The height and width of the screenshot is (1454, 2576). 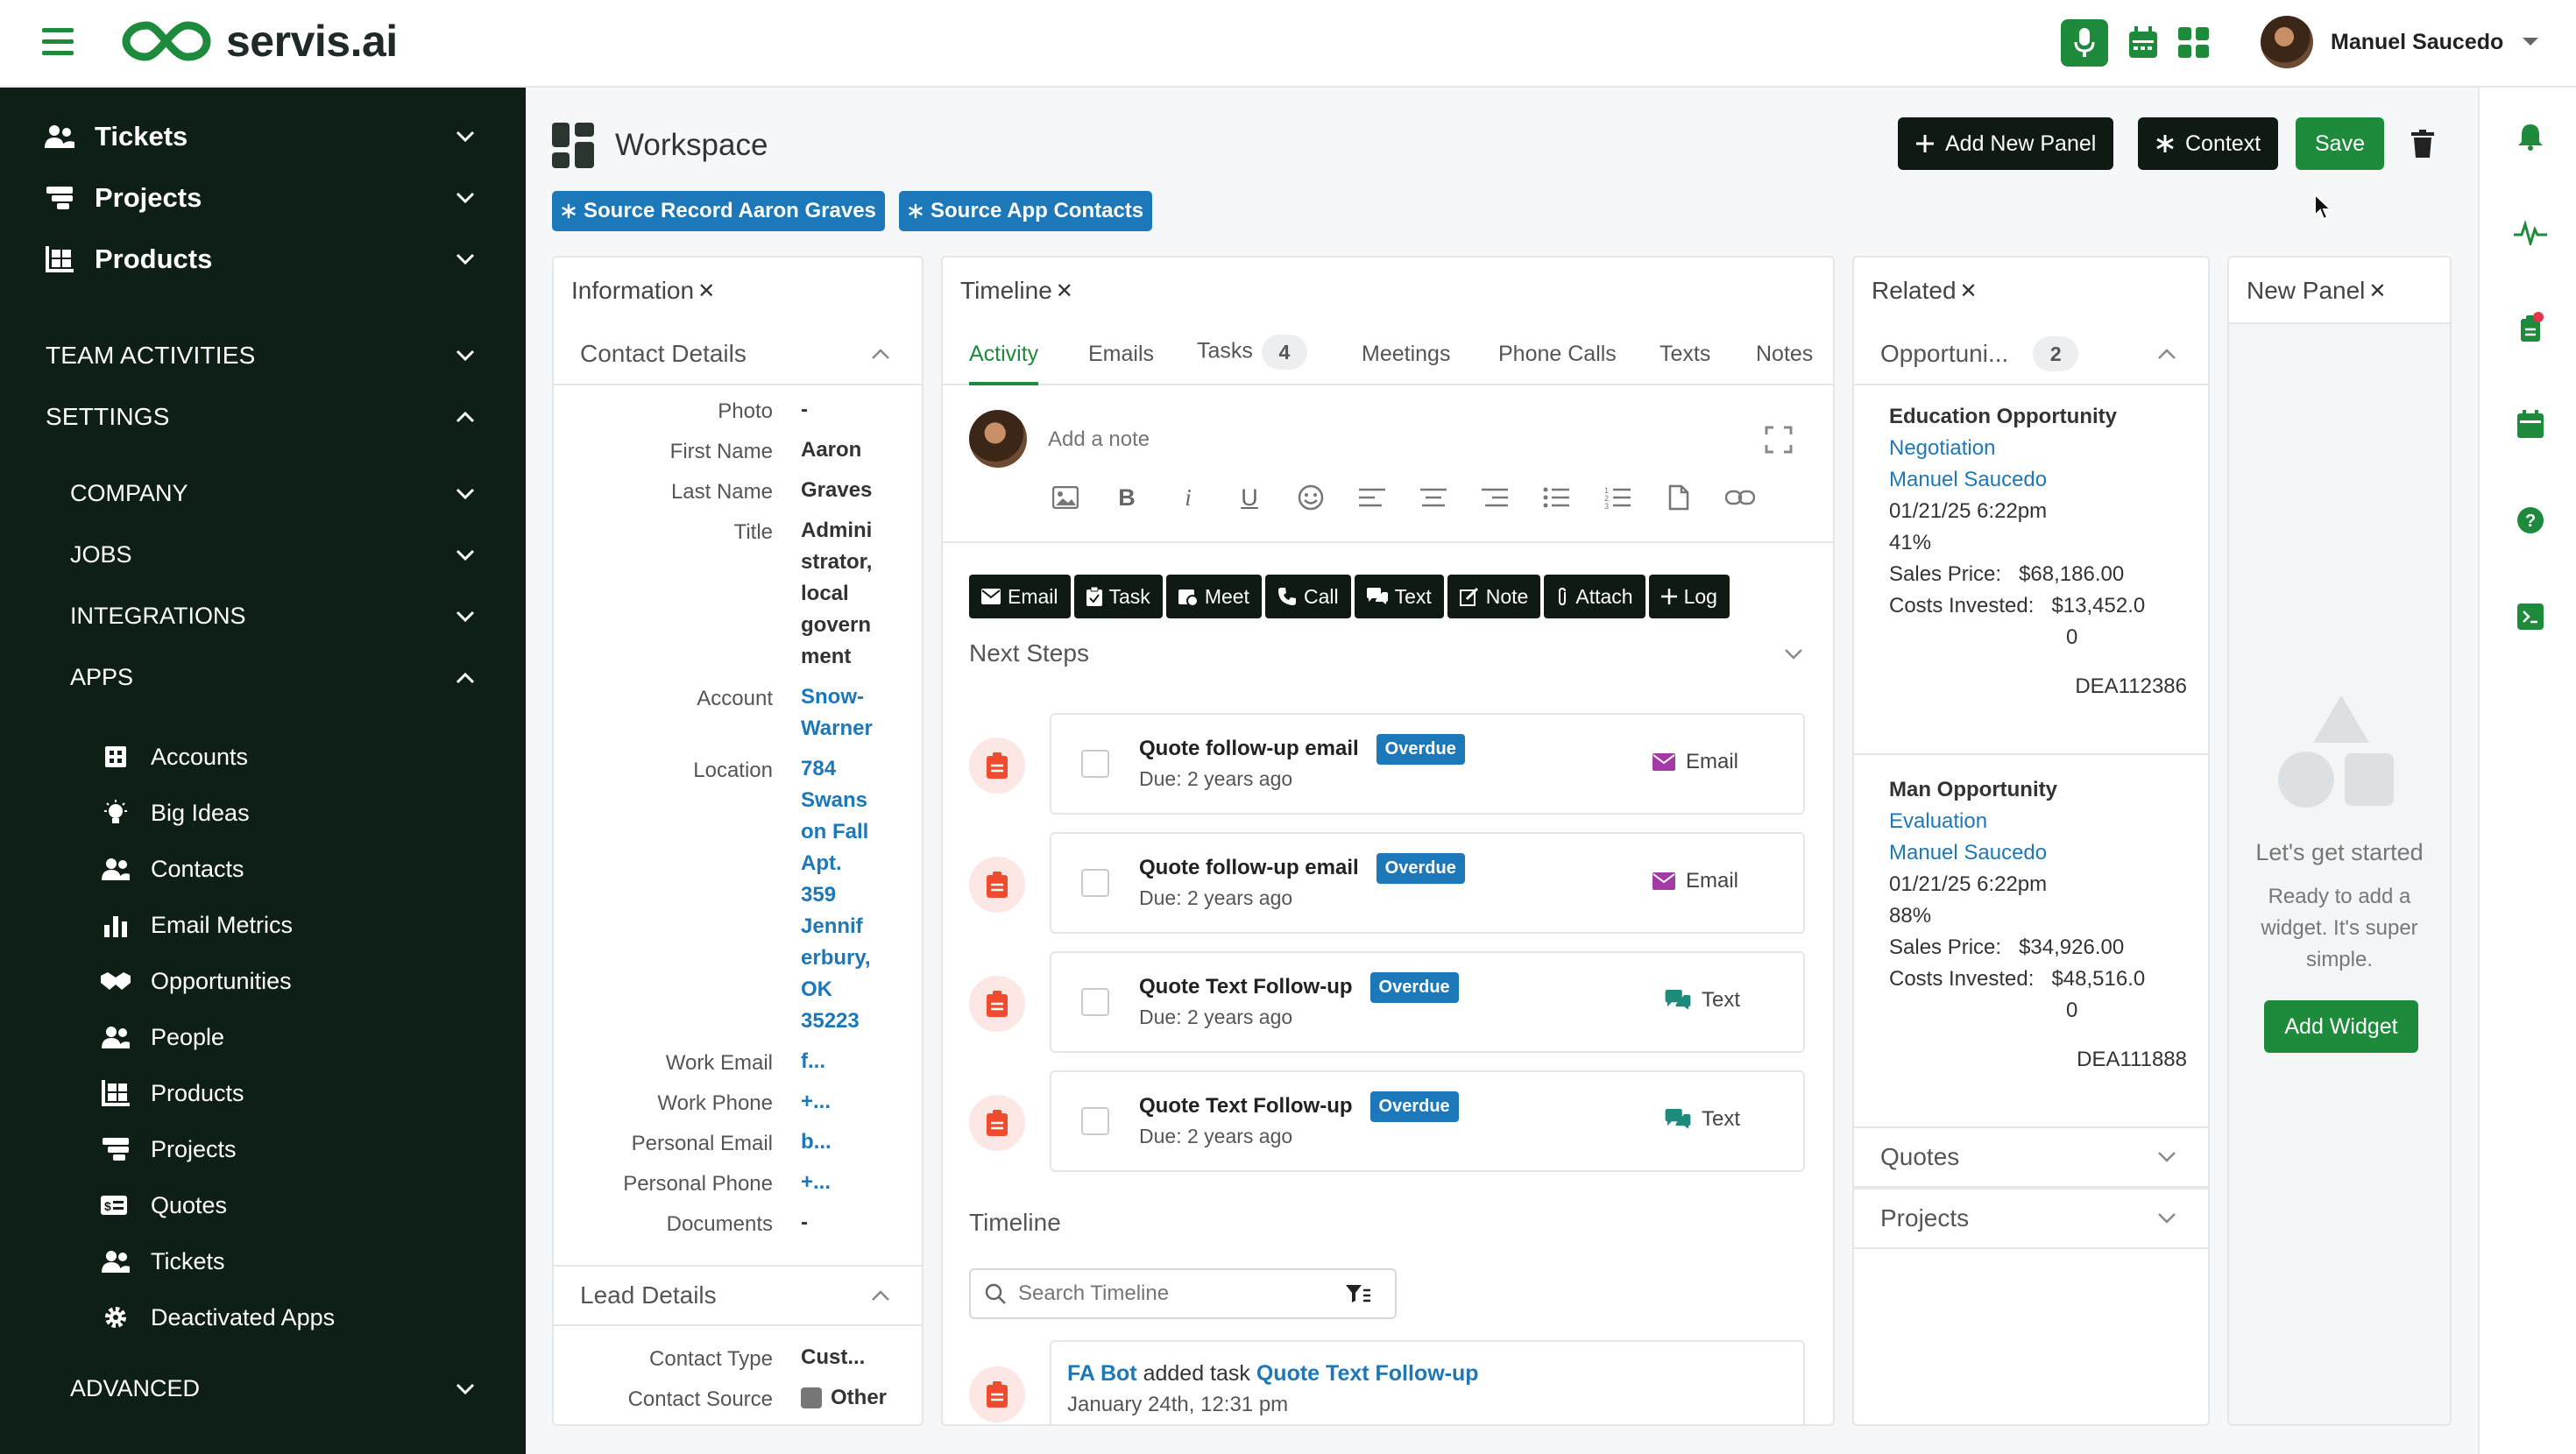 What do you see at coordinates (1406, 363) in the screenshot?
I see `tab-meetings: Meetings` at bounding box center [1406, 363].